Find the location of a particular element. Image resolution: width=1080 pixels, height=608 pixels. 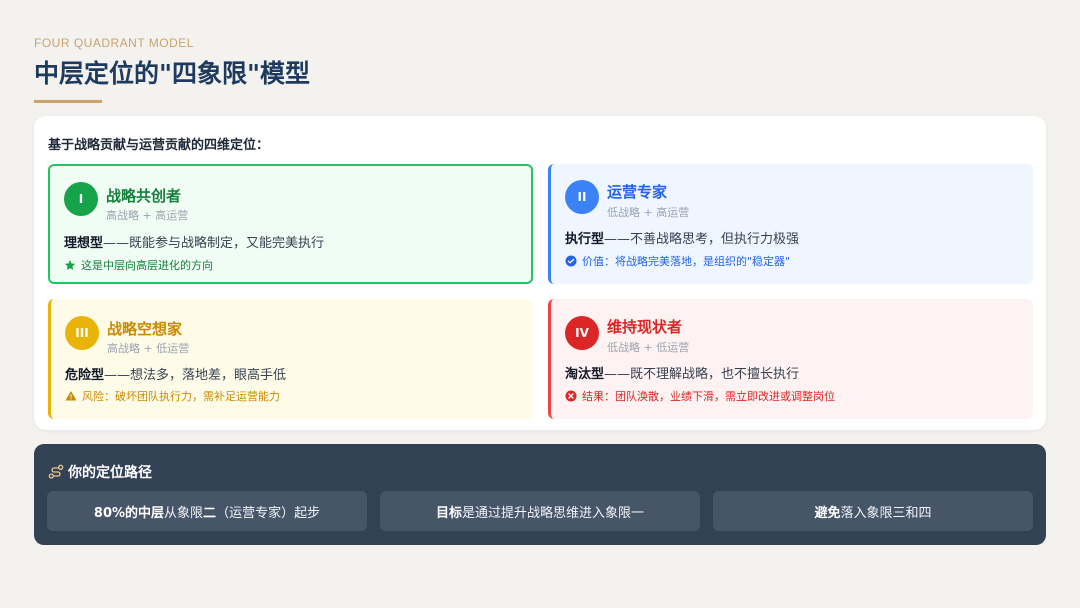

quadrant-badge: IV is located at coordinates (582, 333).